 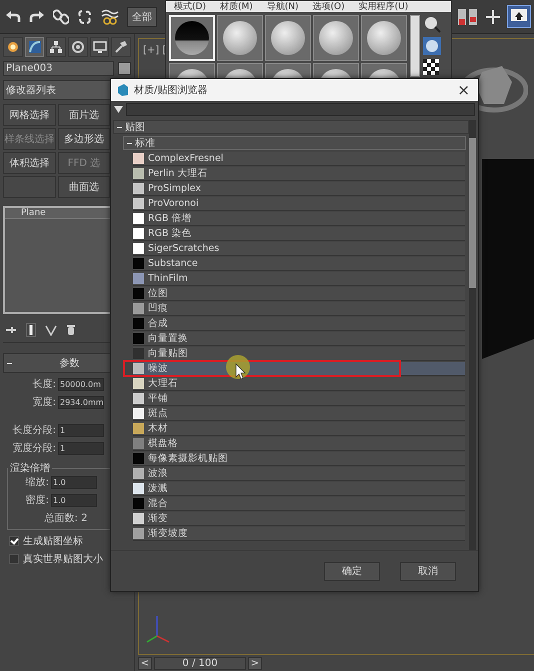 What do you see at coordinates (299, 429) in the screenshot?
I see `map-item: 木材` at bounding box center [299, 429].